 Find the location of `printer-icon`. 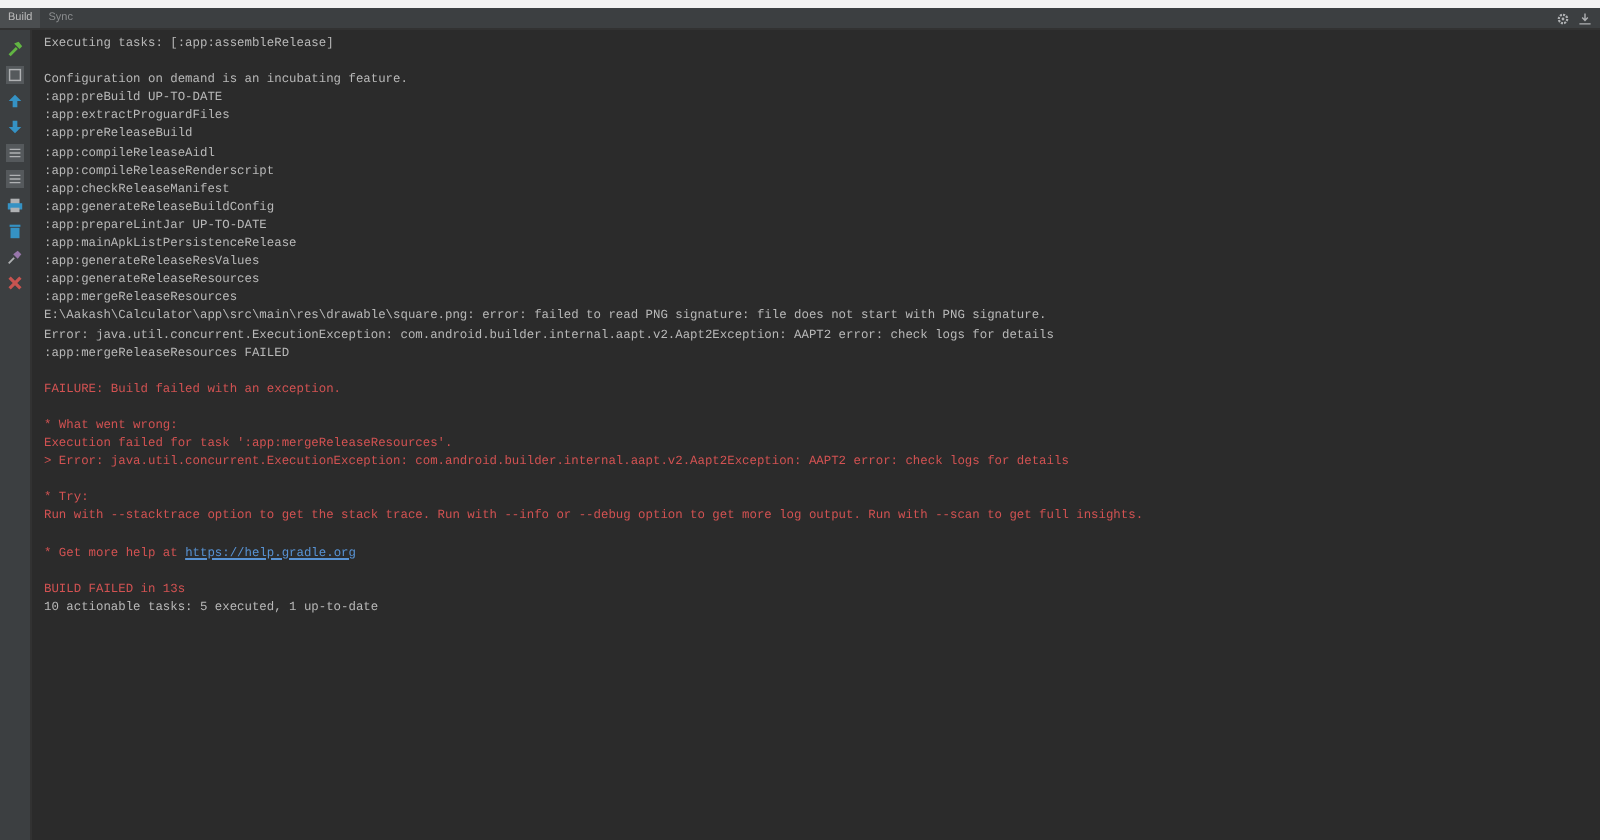

printer-icon is located at coordinates (15, 205).